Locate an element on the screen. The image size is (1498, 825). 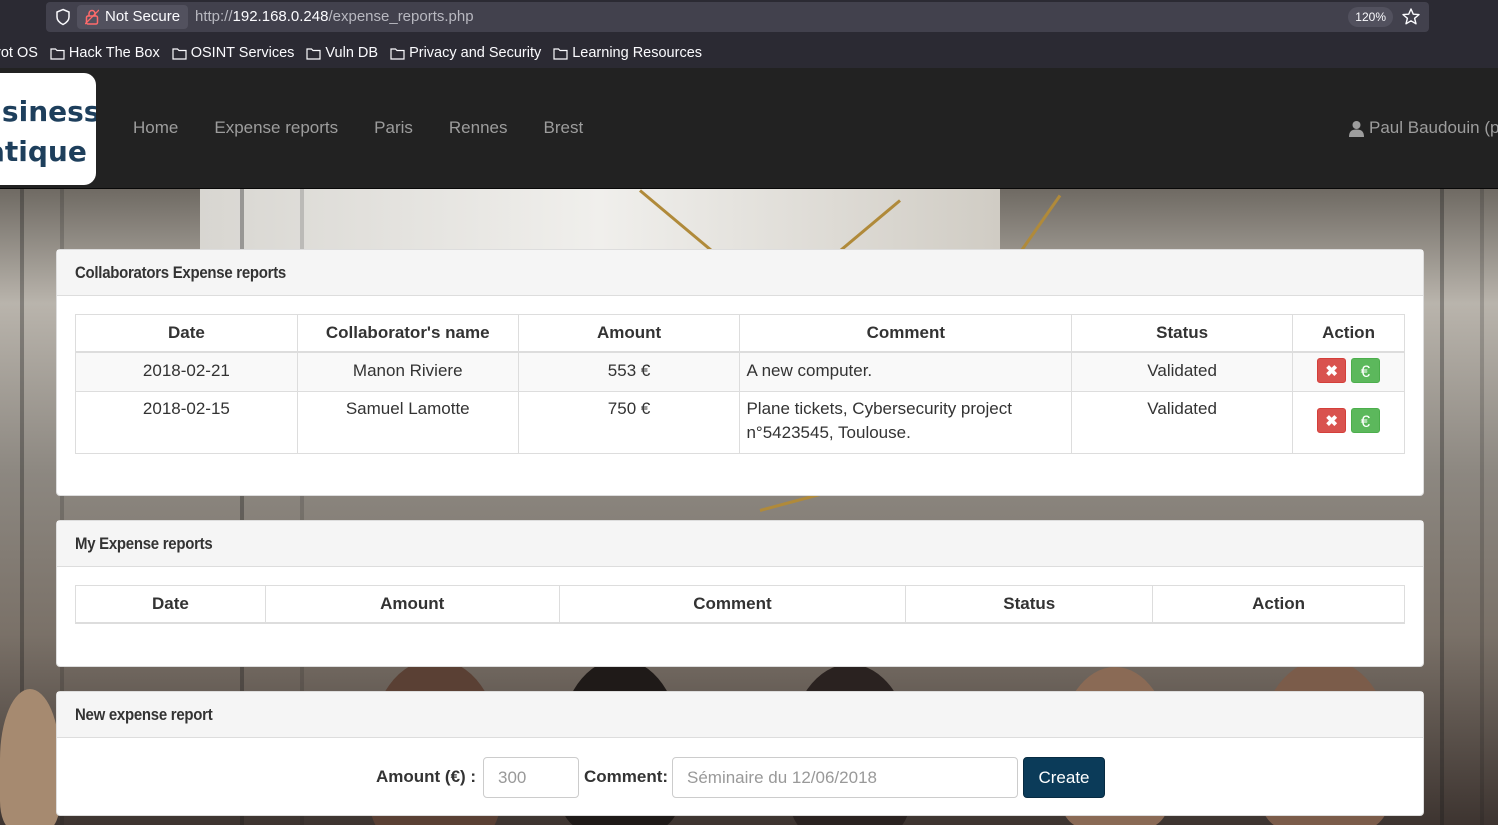
user-menu: Paul Baudouin (p is located at coordinates (1423, 128).